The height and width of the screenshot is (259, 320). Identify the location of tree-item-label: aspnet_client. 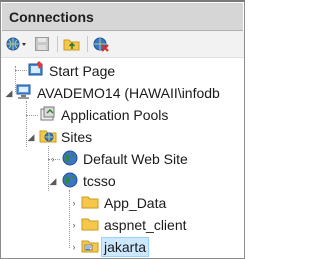
(145, 225).